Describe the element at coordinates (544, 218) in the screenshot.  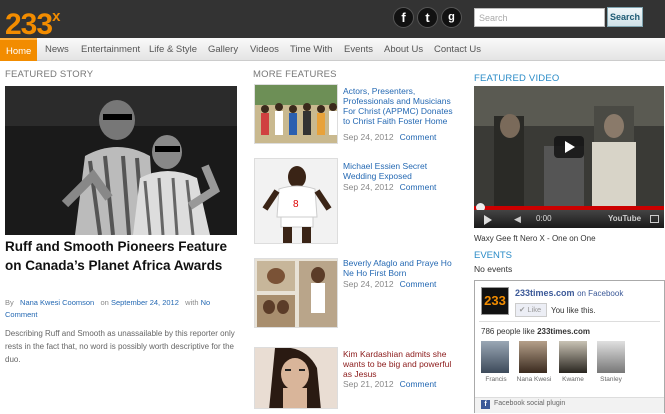
I see `video-time: 0:00` at that location.